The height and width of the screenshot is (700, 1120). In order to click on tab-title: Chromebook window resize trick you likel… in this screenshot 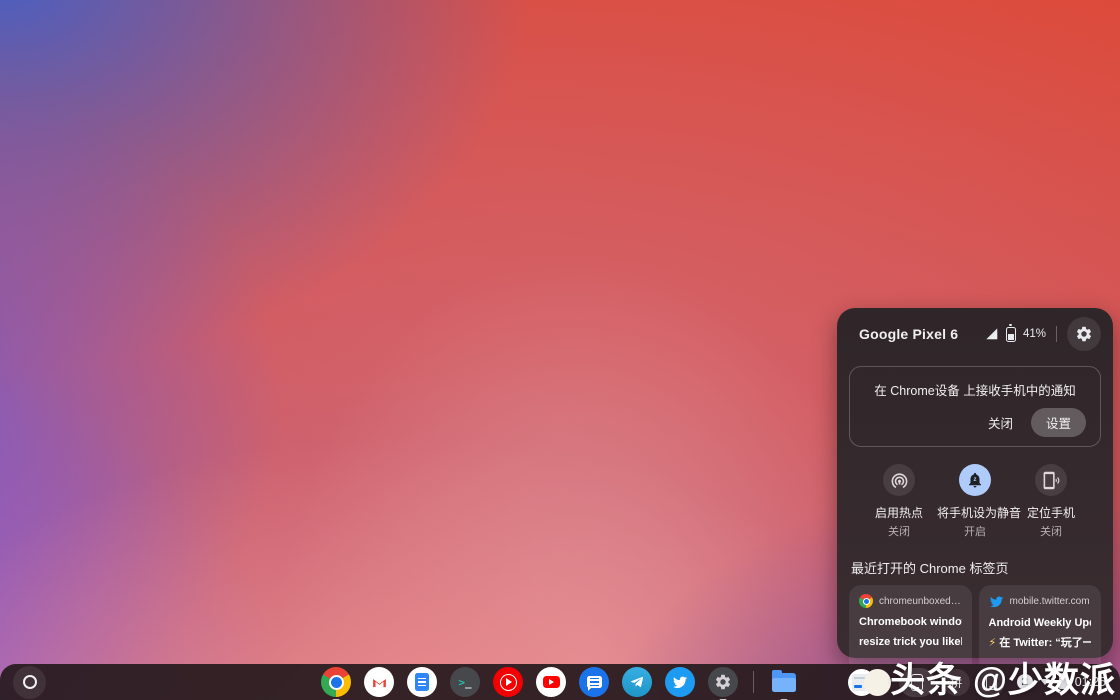, I will do `click(910, 632)`.